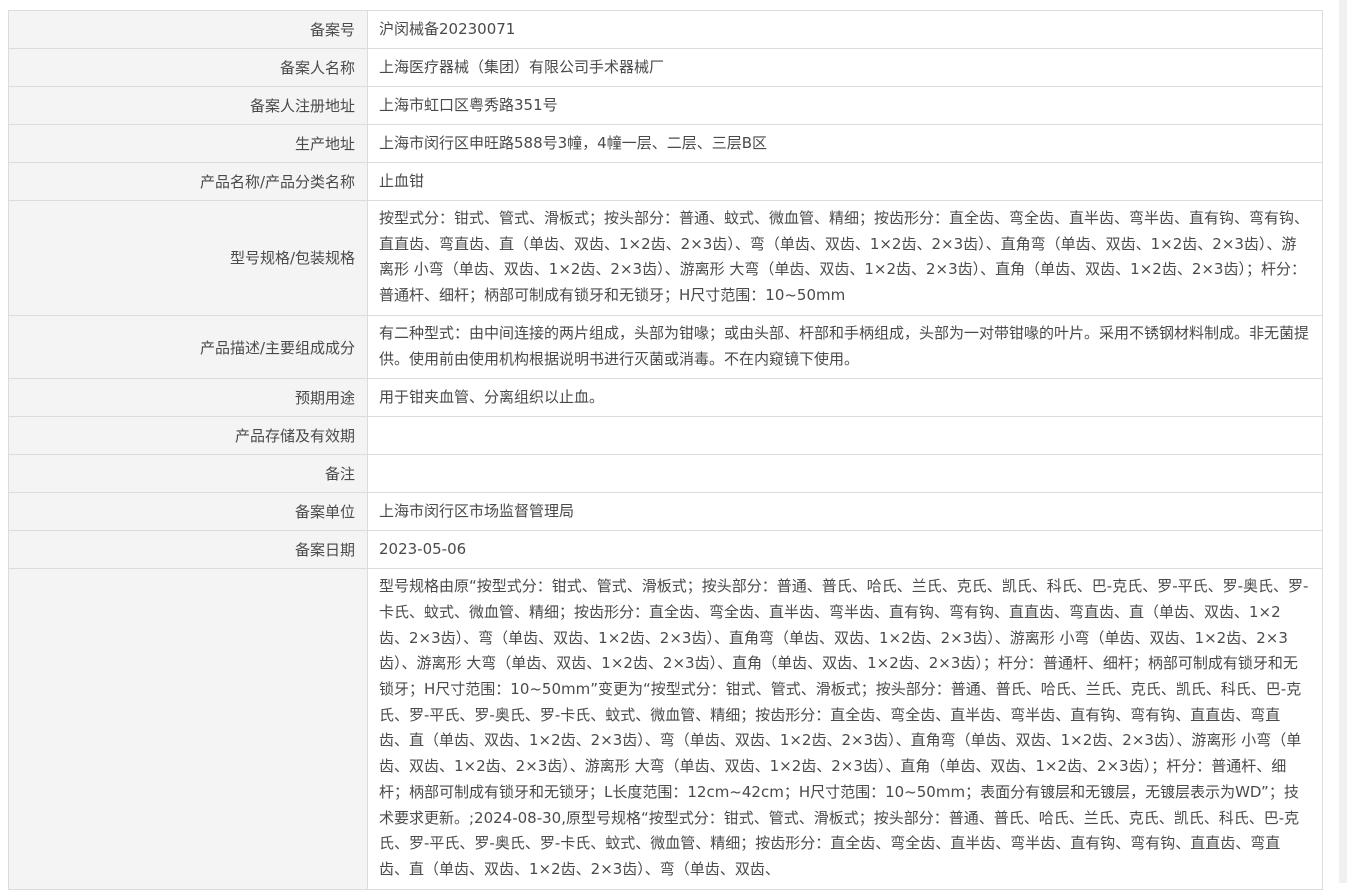  What do you see at coordinates (188, 729) in the screenshot?
I see `field-label` at bounding box center [188, 729].